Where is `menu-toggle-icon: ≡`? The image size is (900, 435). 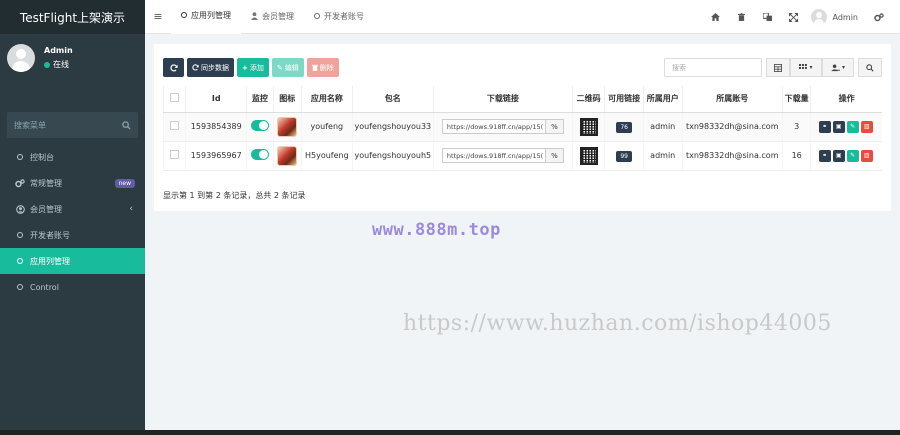
menu-toggle-icon: ≡ is located at coordinates (158, 16).